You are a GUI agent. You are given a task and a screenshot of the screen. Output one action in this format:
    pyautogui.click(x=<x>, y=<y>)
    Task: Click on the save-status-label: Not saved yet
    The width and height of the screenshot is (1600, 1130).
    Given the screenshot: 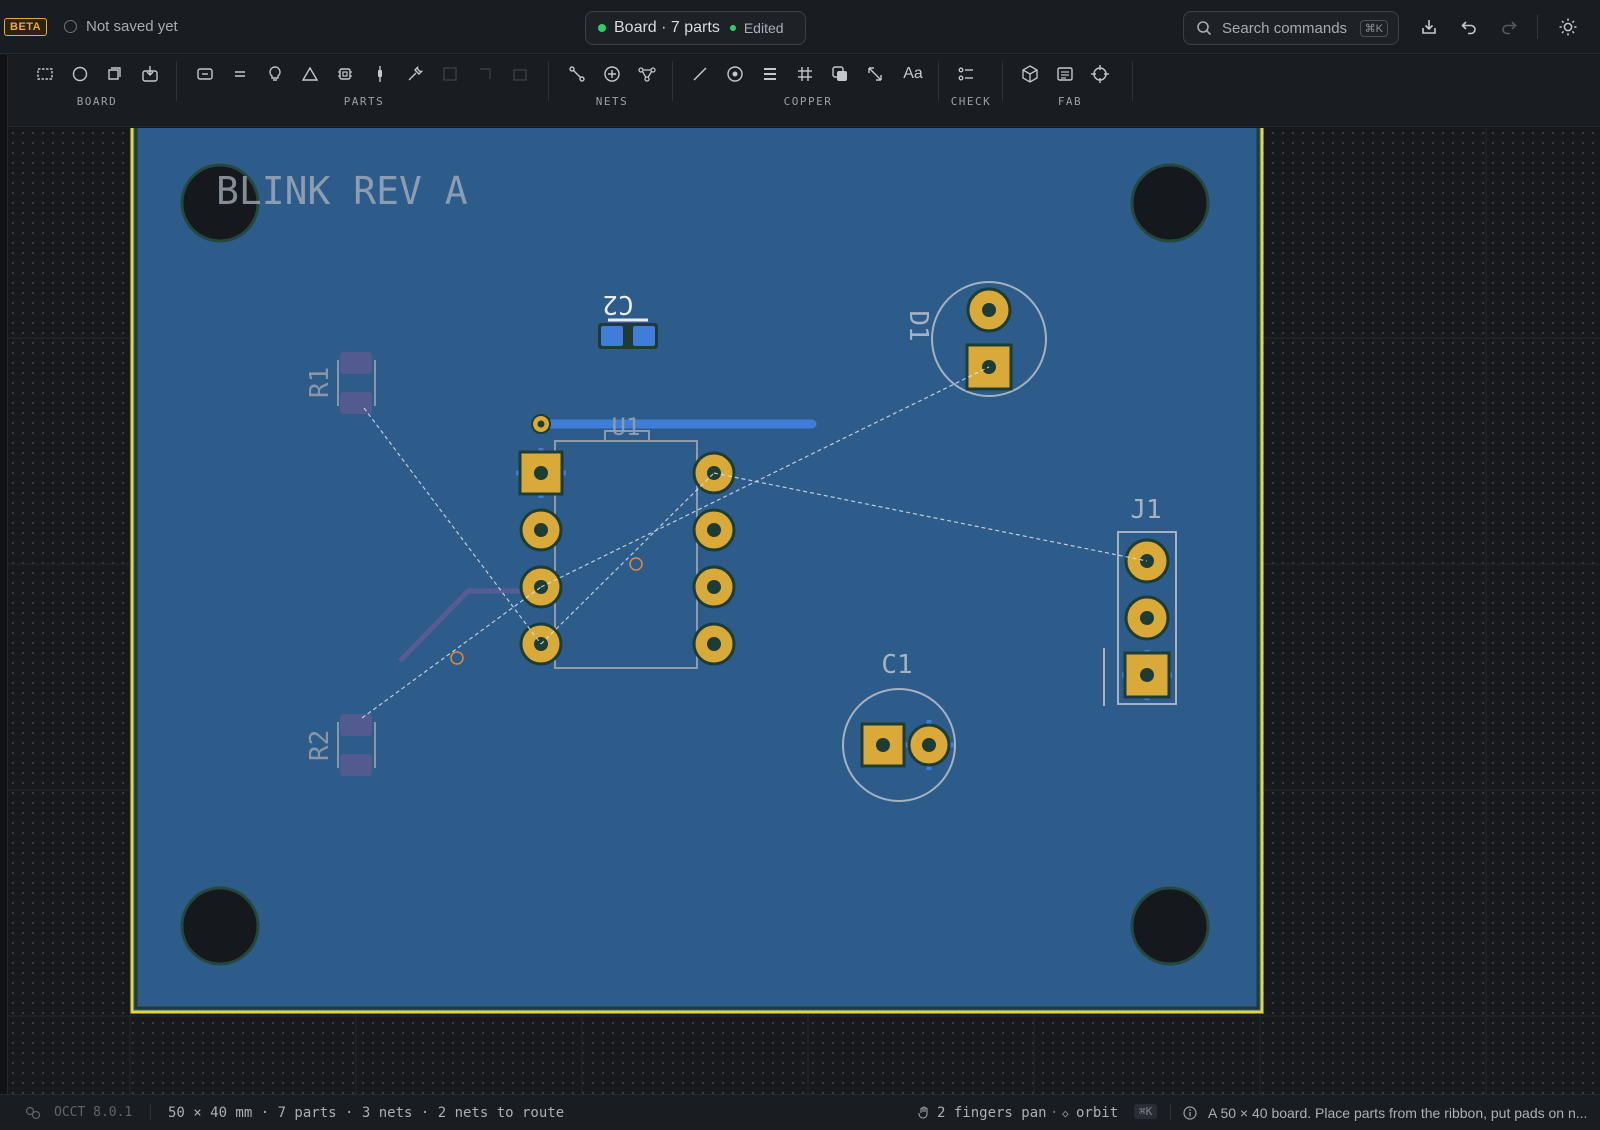 What is the action you would take?
    pyautogui.click(x=132, y=26)
    